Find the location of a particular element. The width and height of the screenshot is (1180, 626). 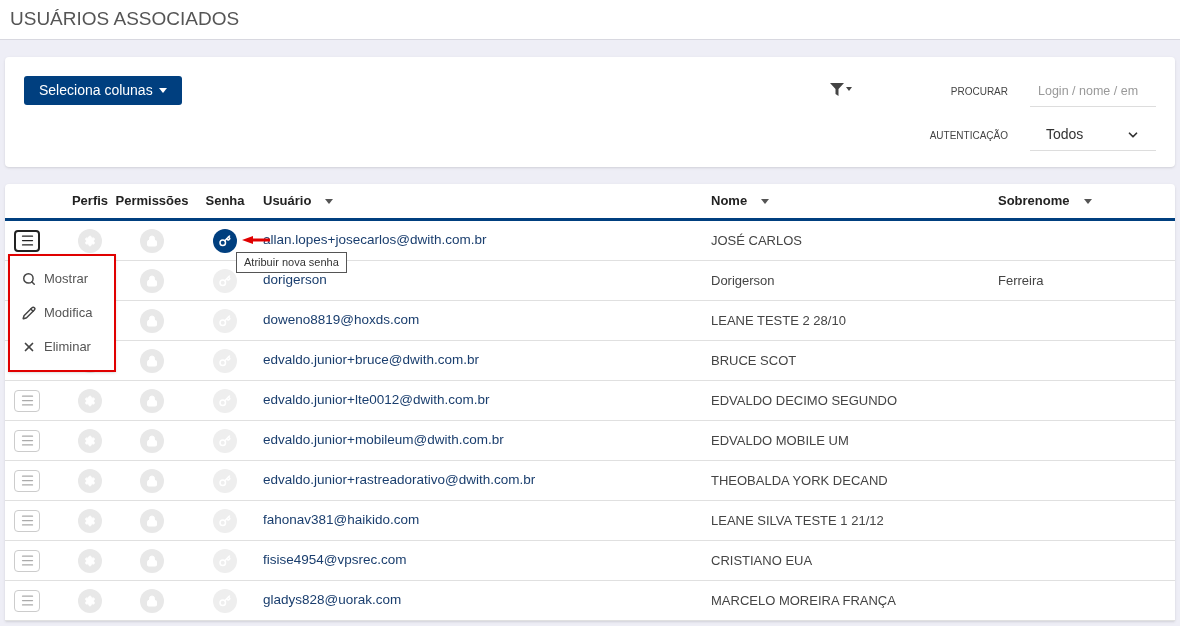

search-field: Login / nome / em is located at coordinates (1093, 91).